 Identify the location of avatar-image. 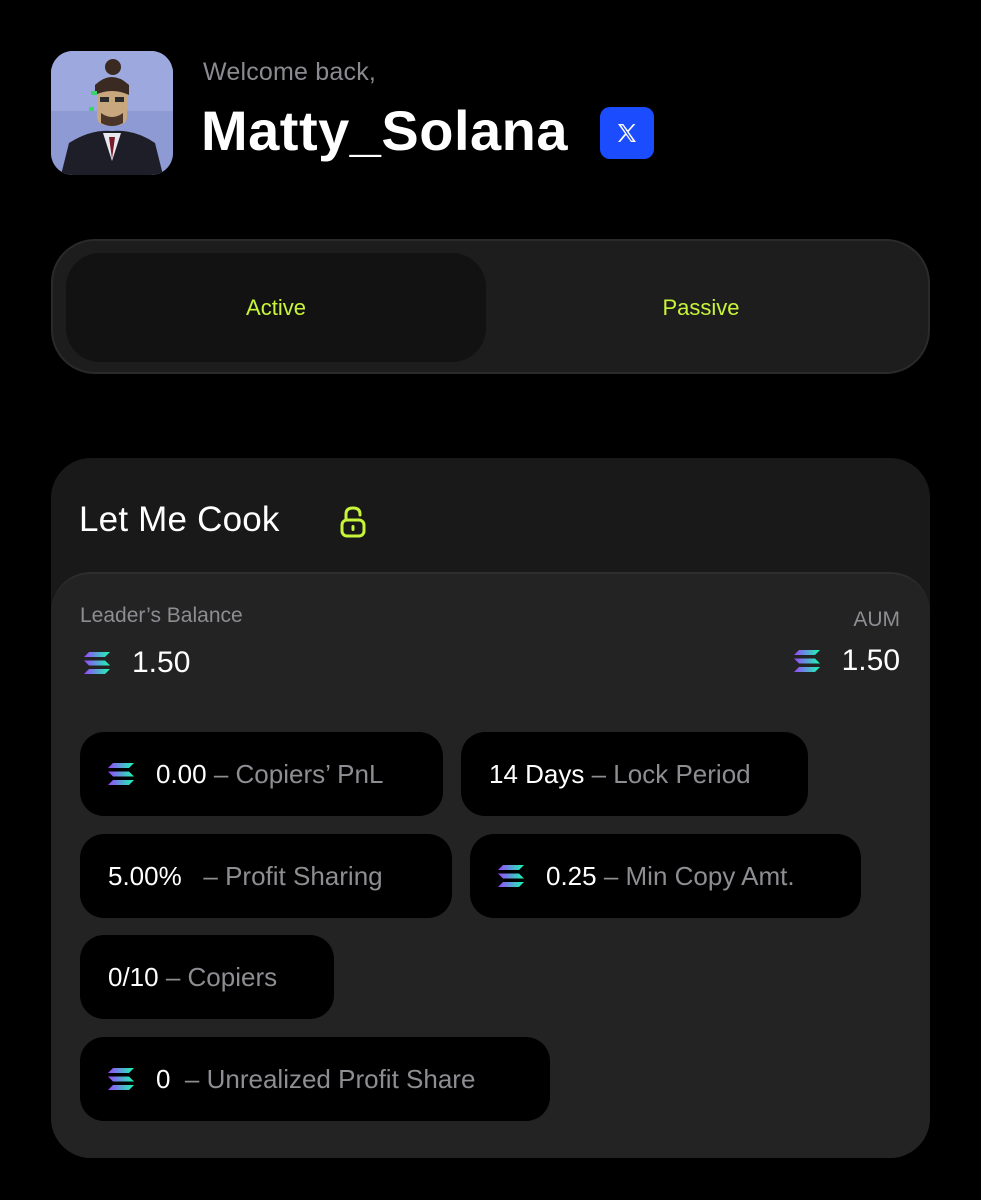
(112, 113).